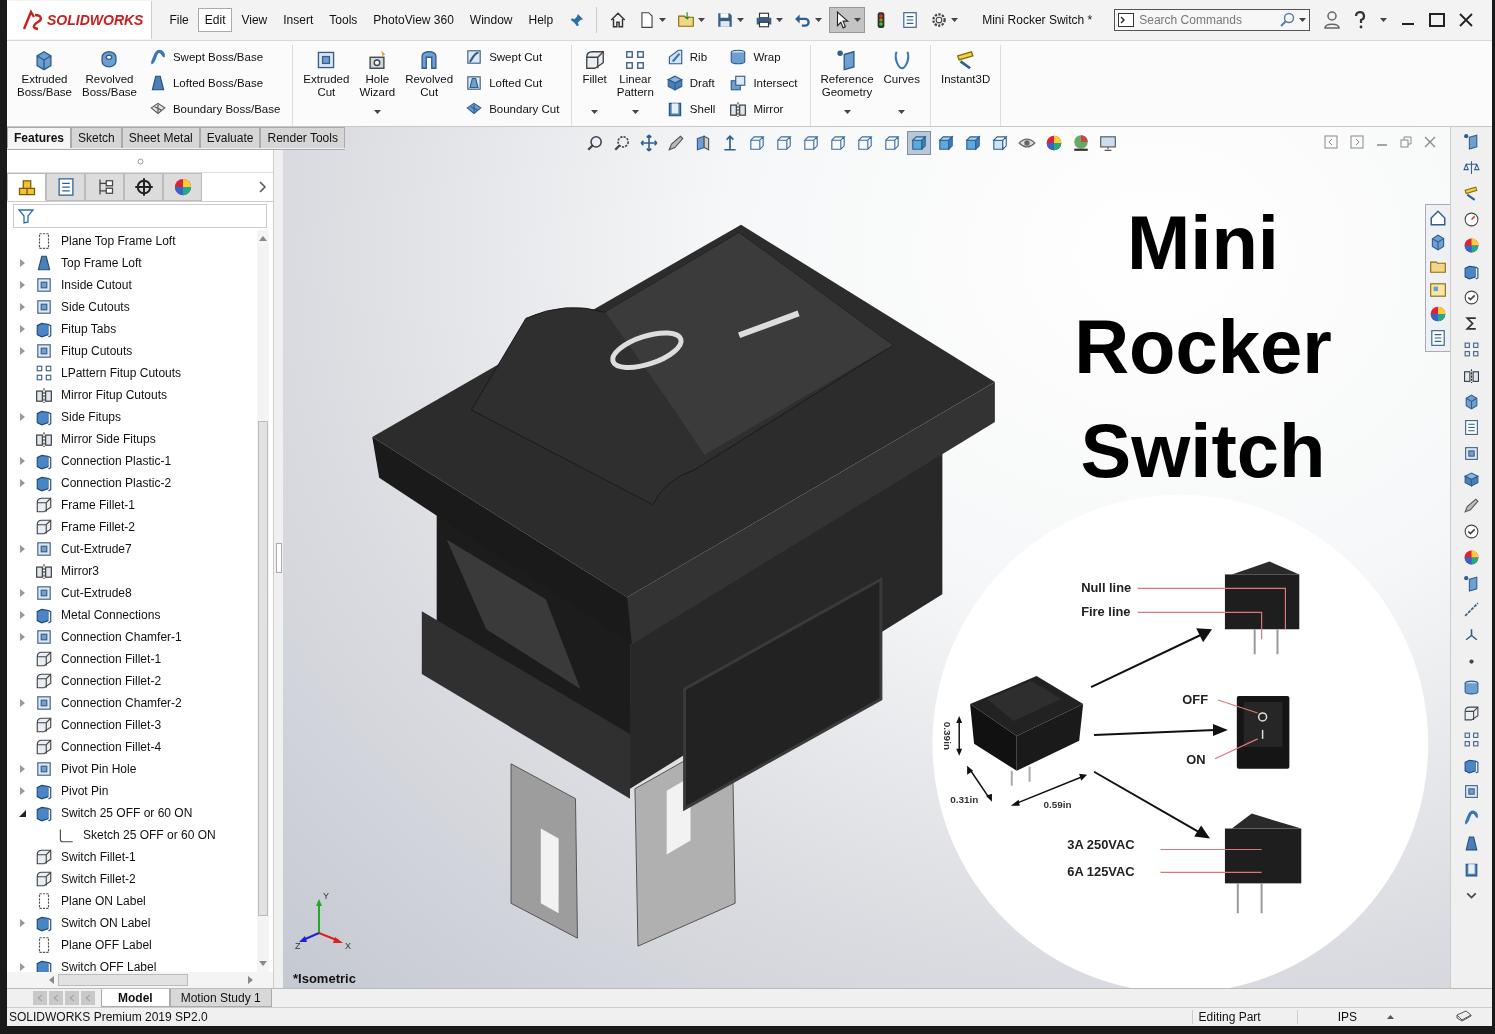 The width and height of the screenshot is (1495, 1034). Describe the element at coordinates (96, 549) in the screenshot. I see `tree-item-label: Cut-Extrude7` at that location.